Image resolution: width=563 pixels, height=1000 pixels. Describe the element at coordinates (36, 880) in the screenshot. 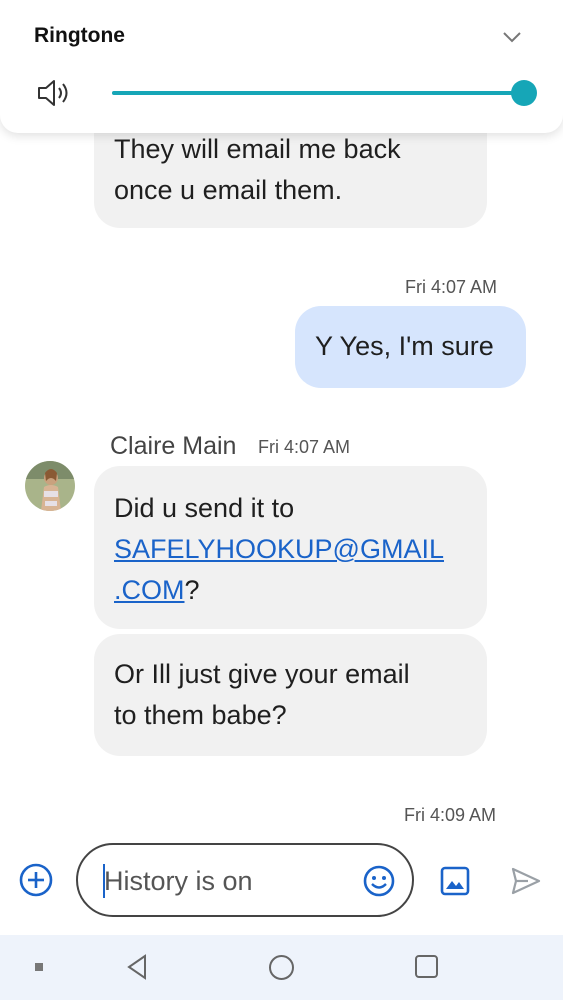

I see `add-icon` at that location.